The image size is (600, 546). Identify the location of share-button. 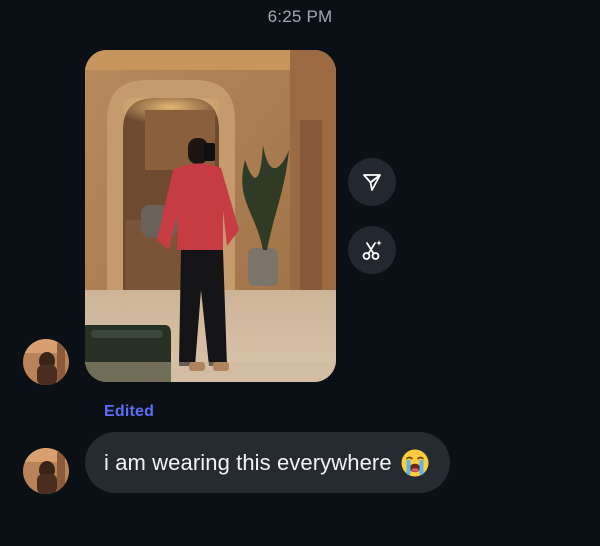
(372, 182).